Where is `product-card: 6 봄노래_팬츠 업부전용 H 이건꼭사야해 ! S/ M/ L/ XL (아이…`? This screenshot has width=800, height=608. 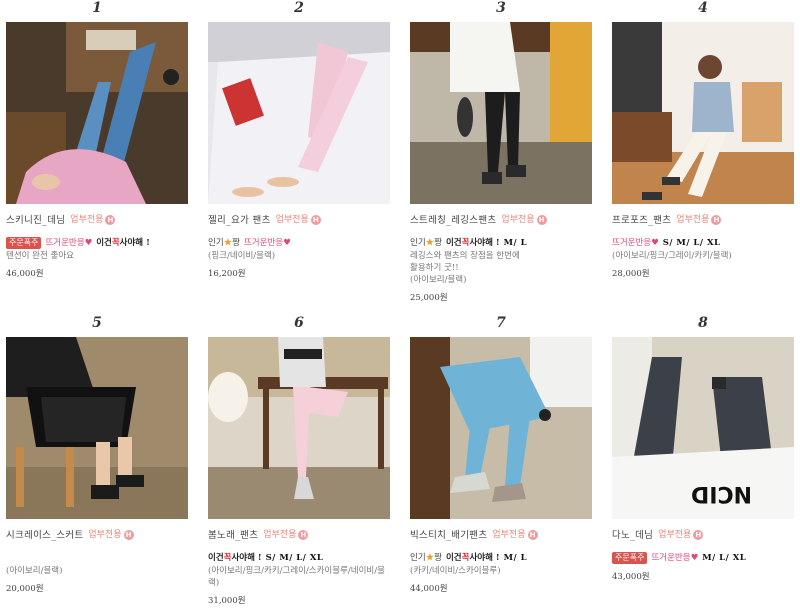
product-card: 6 봄노래_팬츠 업부전용 H 이건꼭사야해 ! S/ M/ L/ XL (아이… is located at coordinates (299, 461).